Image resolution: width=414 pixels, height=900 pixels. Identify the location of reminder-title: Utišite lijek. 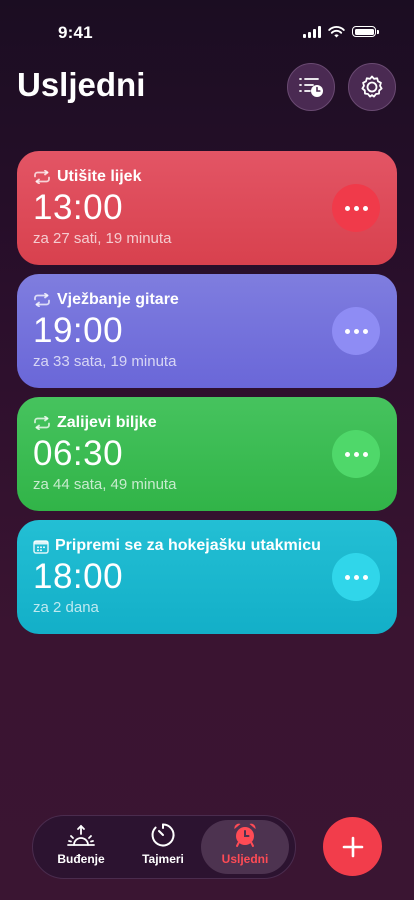
(99, 176).